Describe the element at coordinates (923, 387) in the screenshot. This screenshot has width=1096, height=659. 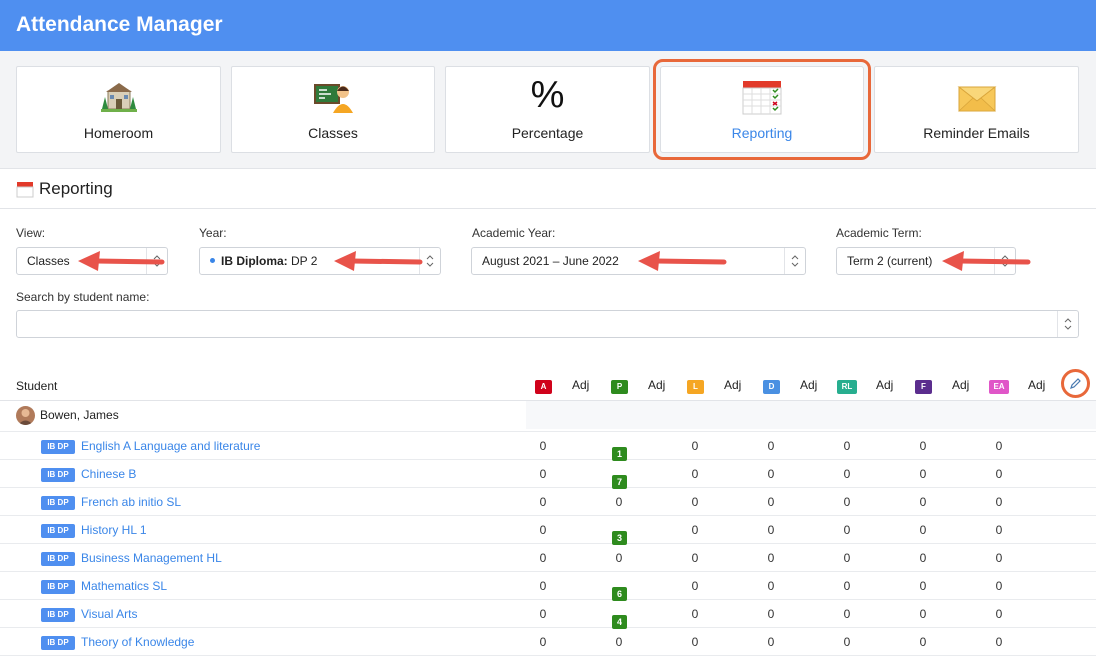
I see `code-badge-f: F` at that location.